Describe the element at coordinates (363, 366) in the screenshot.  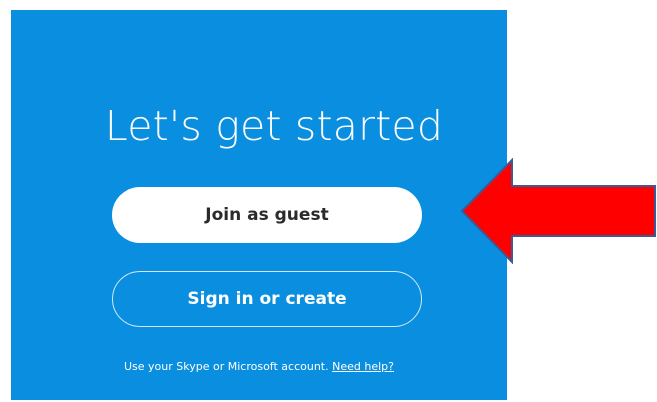
I see `need-help-link: Need help?` at that location.